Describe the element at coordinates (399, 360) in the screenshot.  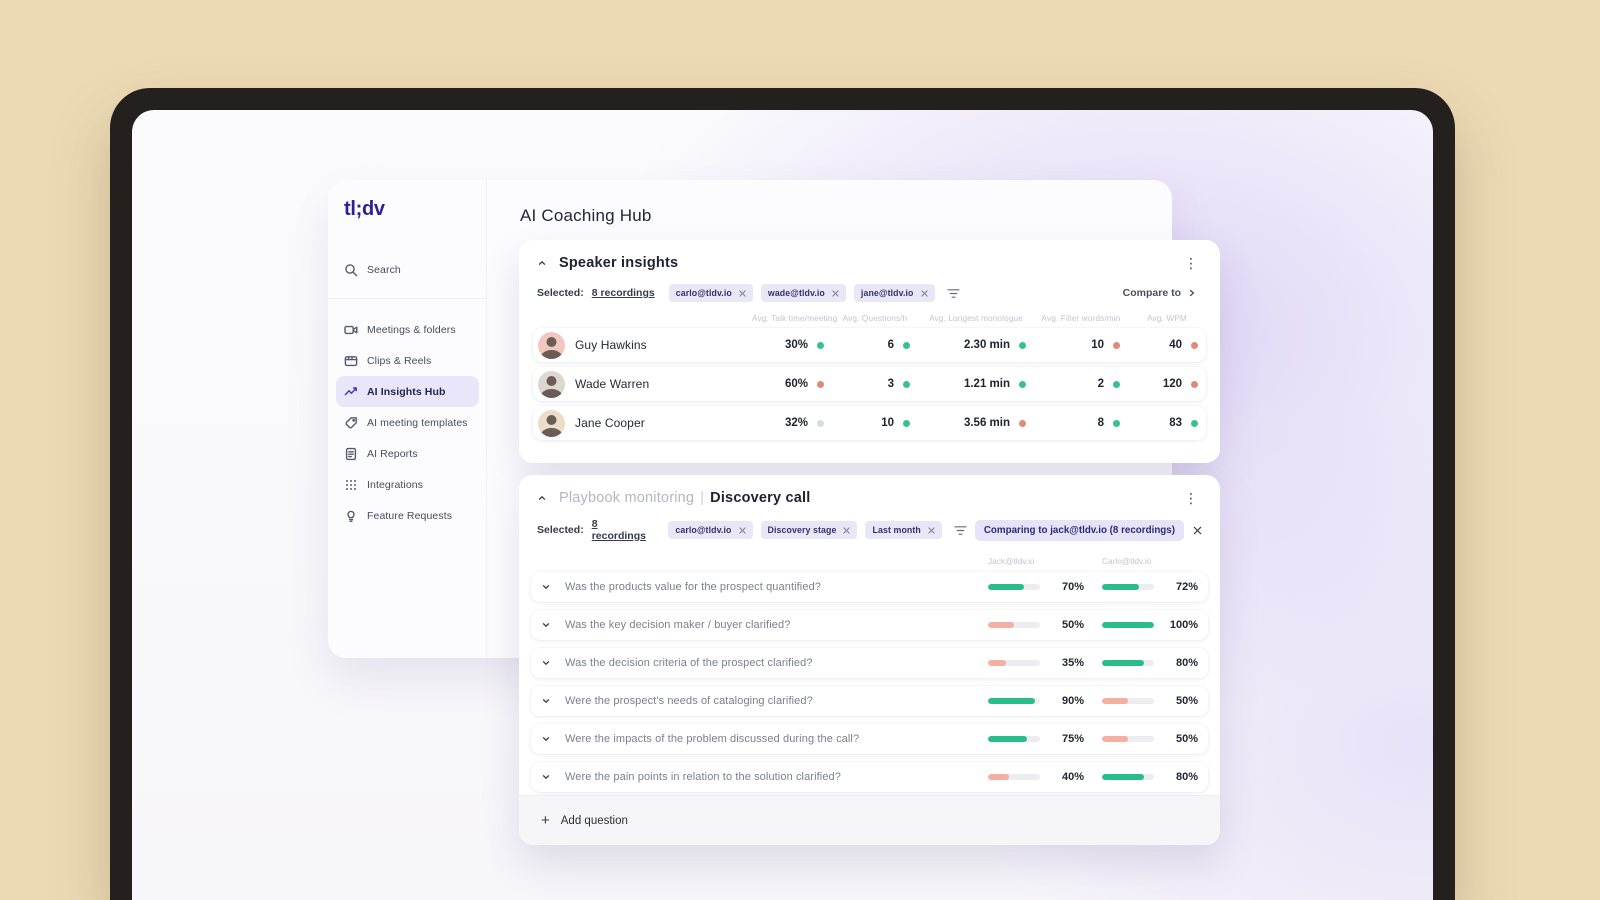
I see `sidebar-item-label: Clips & Reels` at that location.